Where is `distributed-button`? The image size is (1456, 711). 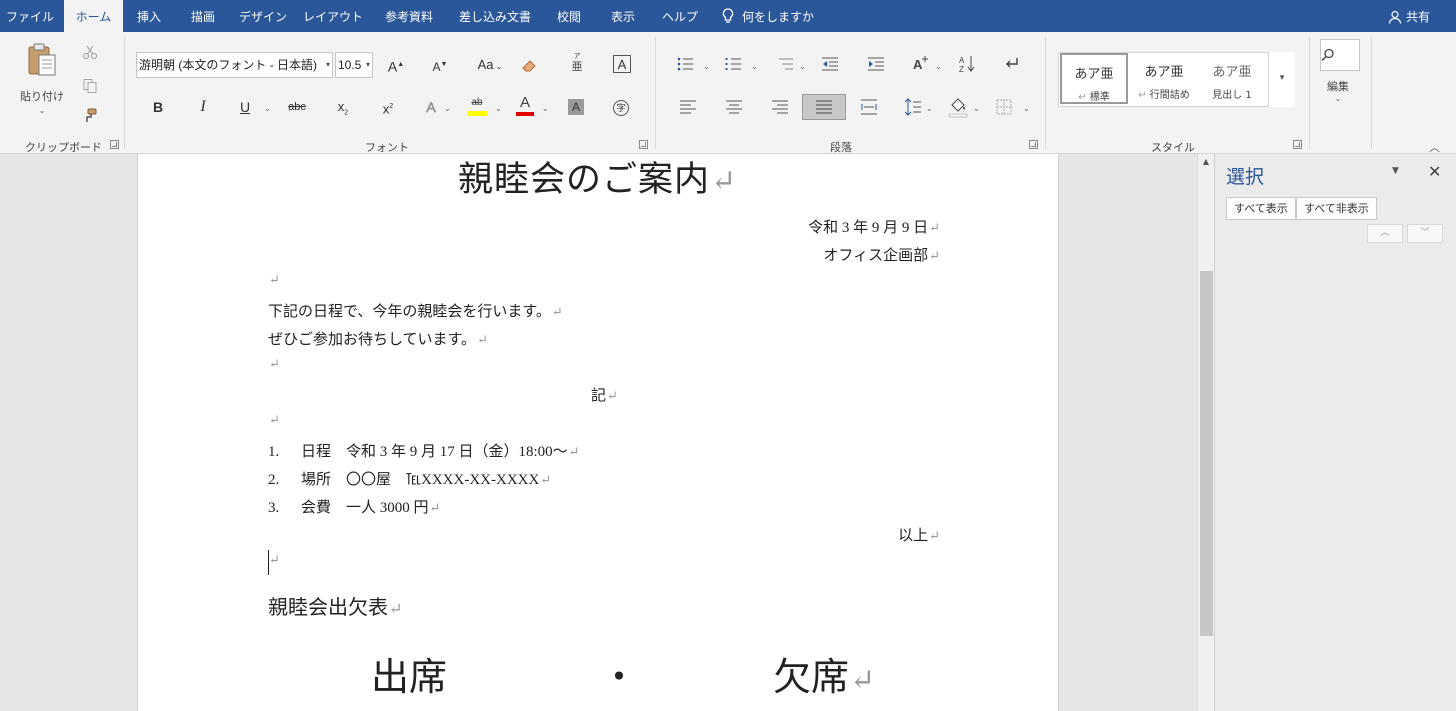 distributed-button is located at coordinates (869, 107).